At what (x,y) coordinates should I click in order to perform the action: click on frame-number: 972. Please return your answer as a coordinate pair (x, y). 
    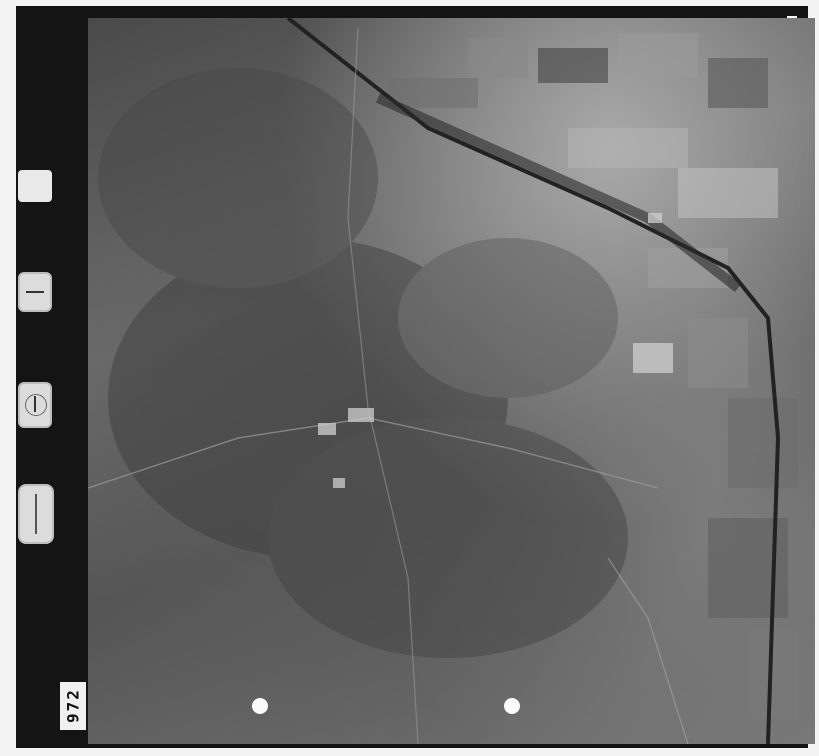
    Looking at the image, I should click on (73, 706).